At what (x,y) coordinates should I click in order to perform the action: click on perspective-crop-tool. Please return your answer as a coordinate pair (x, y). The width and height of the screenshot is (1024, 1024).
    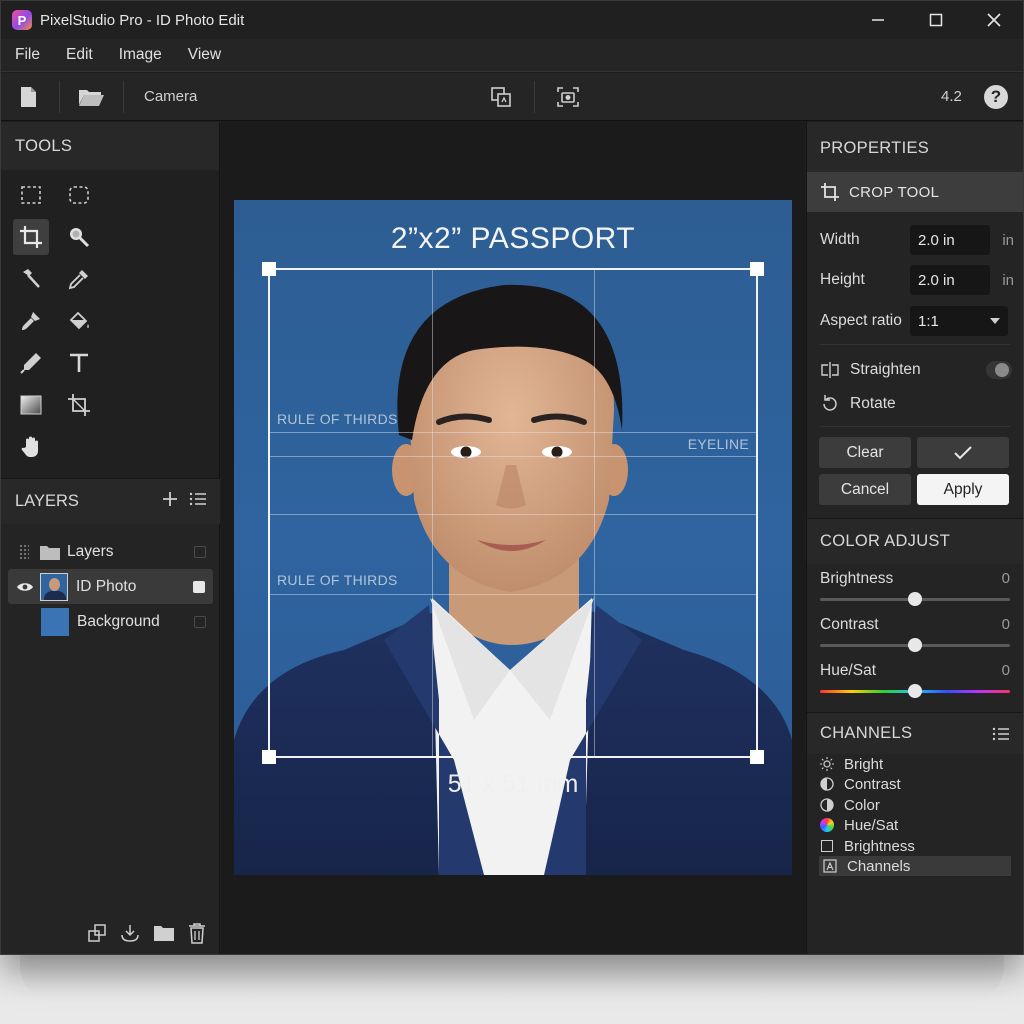
    Looking at the image, I should click on (79, 405).